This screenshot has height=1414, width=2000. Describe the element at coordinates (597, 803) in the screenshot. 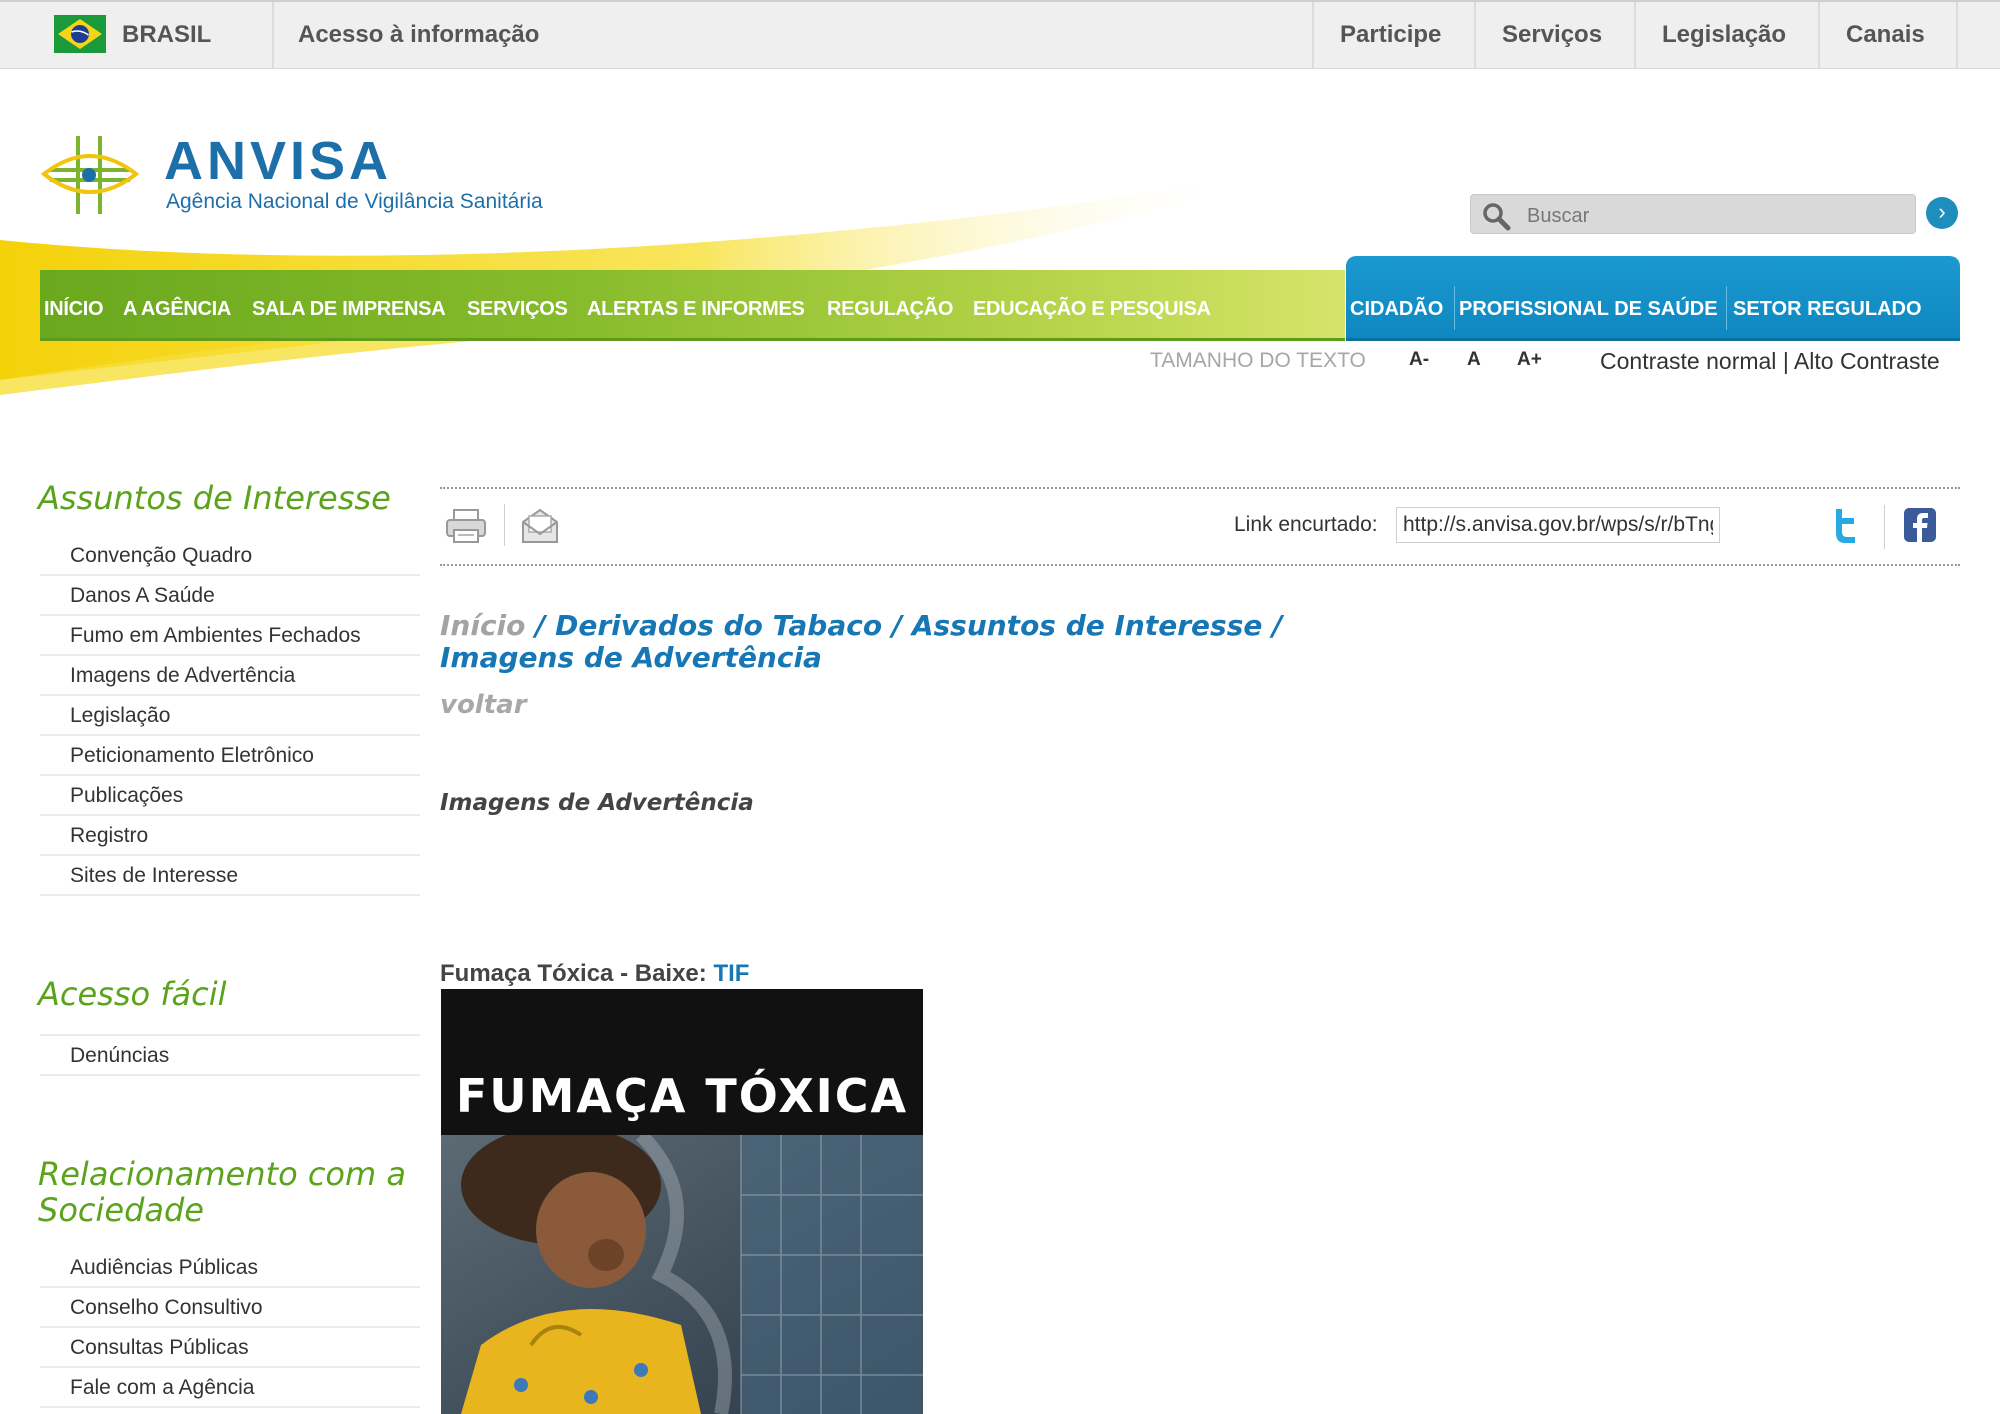

I see `page-title: Imagens de Advertência` at that location.